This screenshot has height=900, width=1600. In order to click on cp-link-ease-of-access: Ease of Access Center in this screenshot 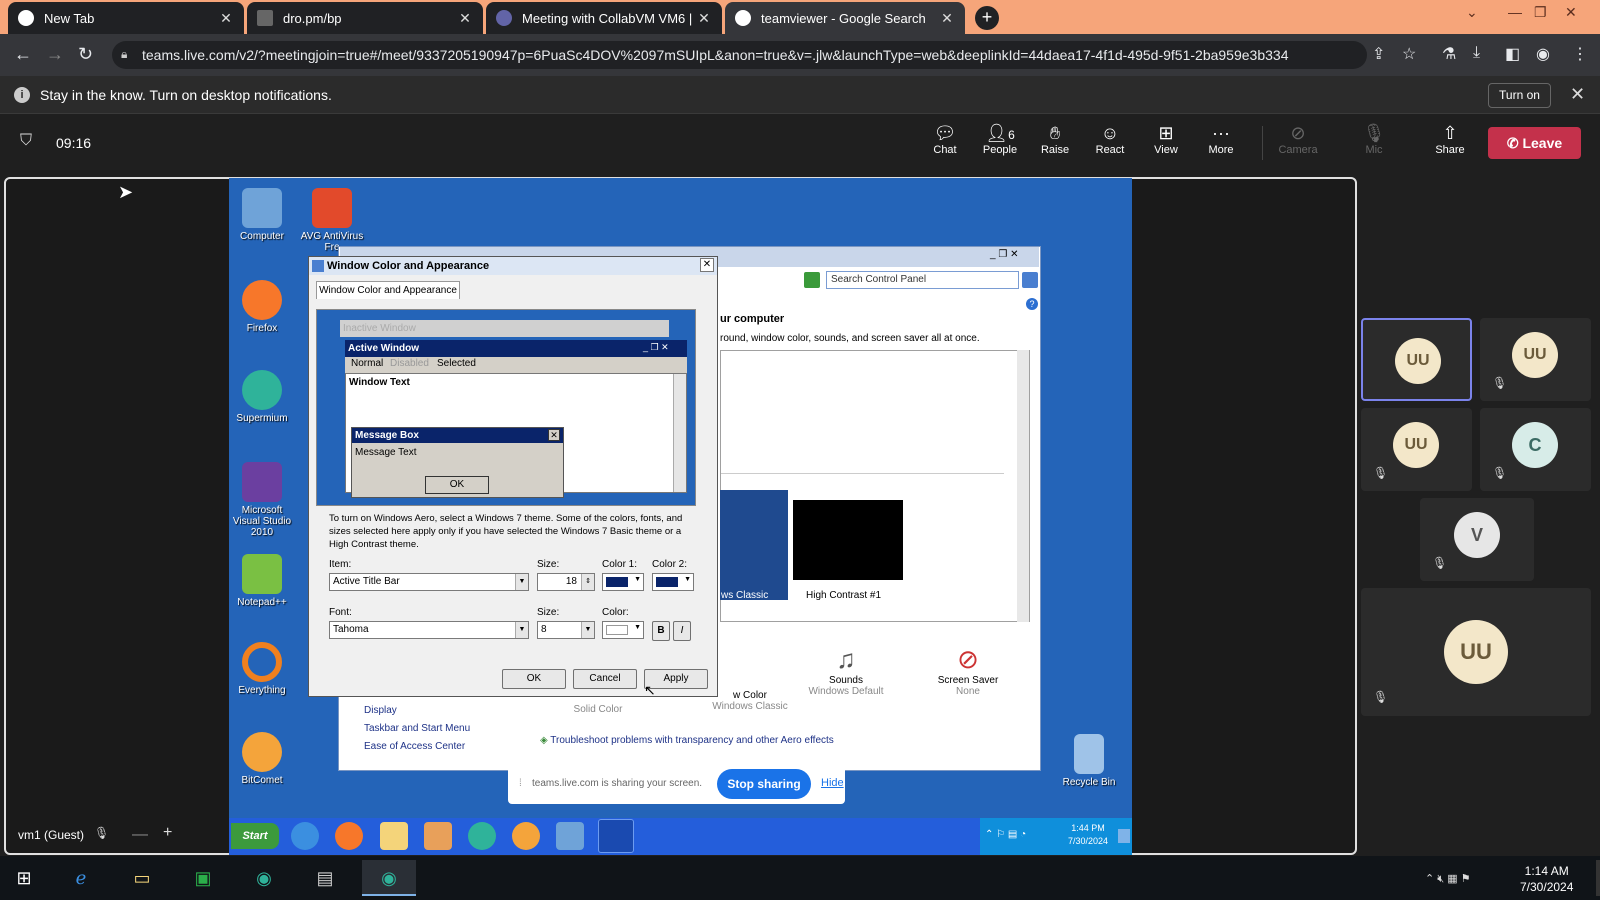, I will do `click(414, 746)`.